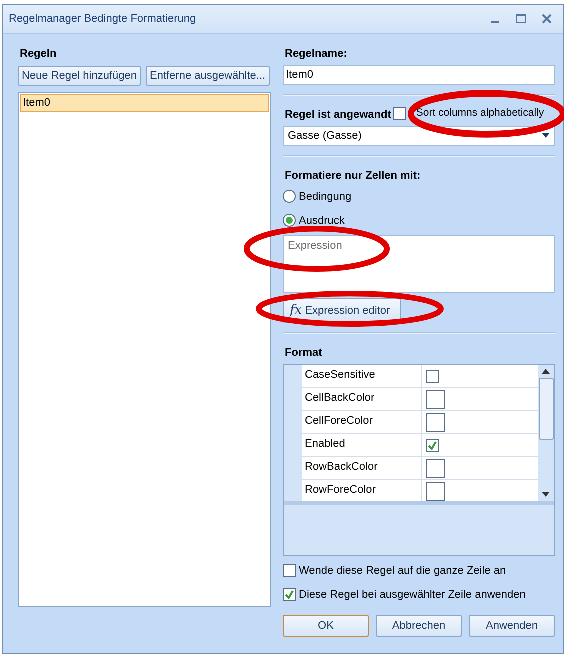 Image resolution: width=564 pixels, height=656 pixels. What do you see at coordinates (512, 626) in the screenshot?
I see `dialog-button: Anwenden` at bounding box center [512, 626].